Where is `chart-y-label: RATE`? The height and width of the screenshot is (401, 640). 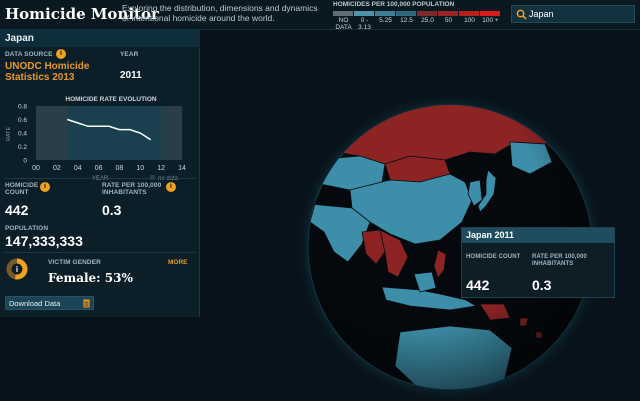
chart-y-label: RATE is located at coordinates (9, 134).